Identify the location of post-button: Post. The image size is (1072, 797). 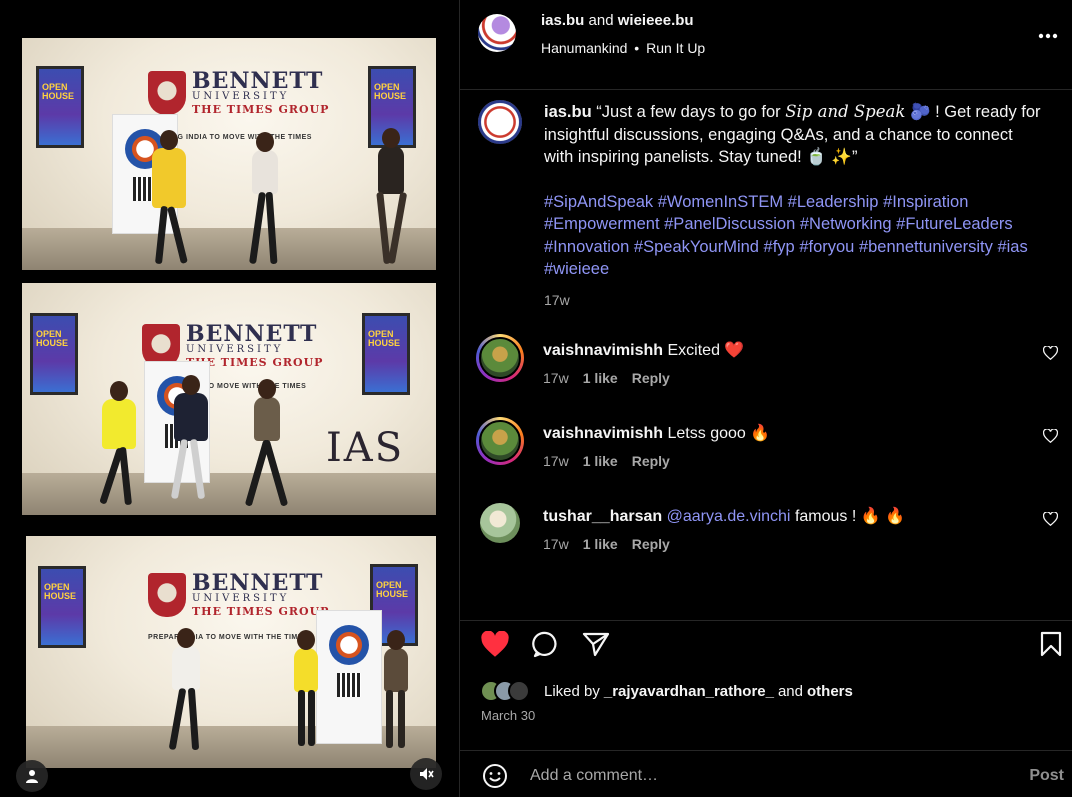
(1046, 776).